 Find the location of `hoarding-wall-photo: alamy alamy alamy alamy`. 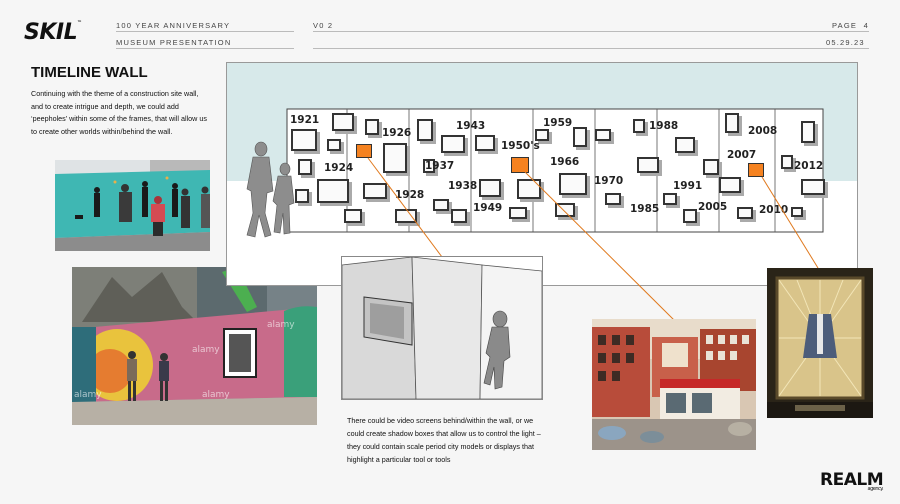

hoarding-wall-photo: alamy alamy alamy alamy is located at coordinates (194, 346).